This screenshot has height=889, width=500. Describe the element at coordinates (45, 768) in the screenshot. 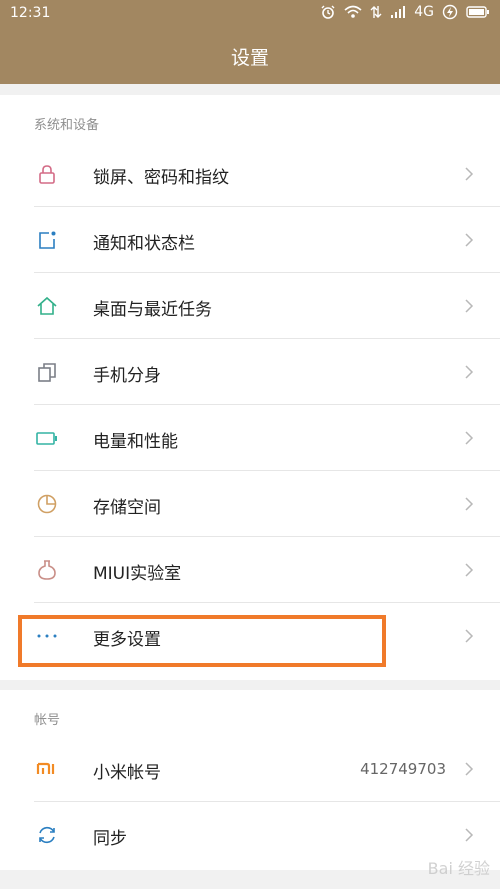

I see `mi-logo-icon` at that location.